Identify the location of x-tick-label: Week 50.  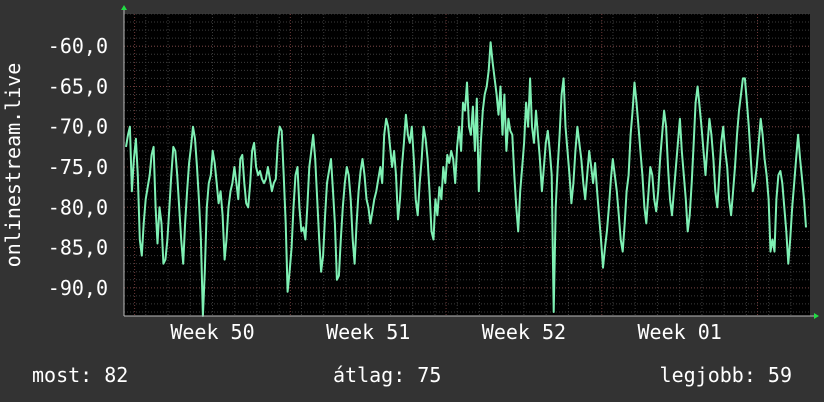
(212, 332).